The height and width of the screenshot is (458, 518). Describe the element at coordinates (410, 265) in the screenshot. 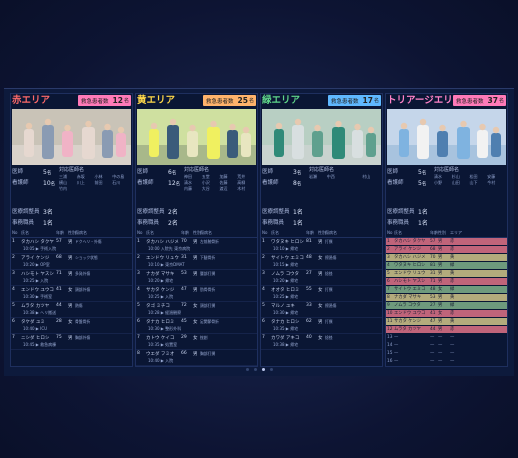

I see `triage-name: ワタヌキ ヒロシ` at that location.